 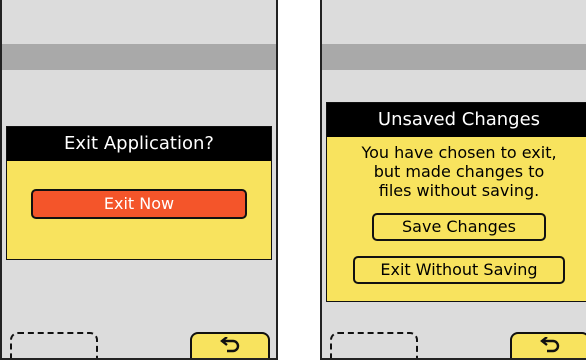 I want to click on message-line: You have chosen to exit,, so click(x=459, y=152).